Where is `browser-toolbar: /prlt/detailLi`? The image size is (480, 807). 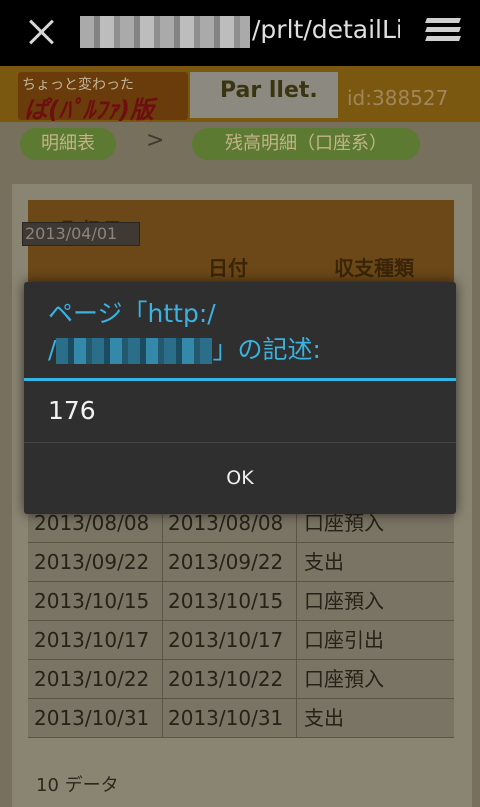 browser-toolbar: /prlt/detailLi is located at coordinates (240, 33).